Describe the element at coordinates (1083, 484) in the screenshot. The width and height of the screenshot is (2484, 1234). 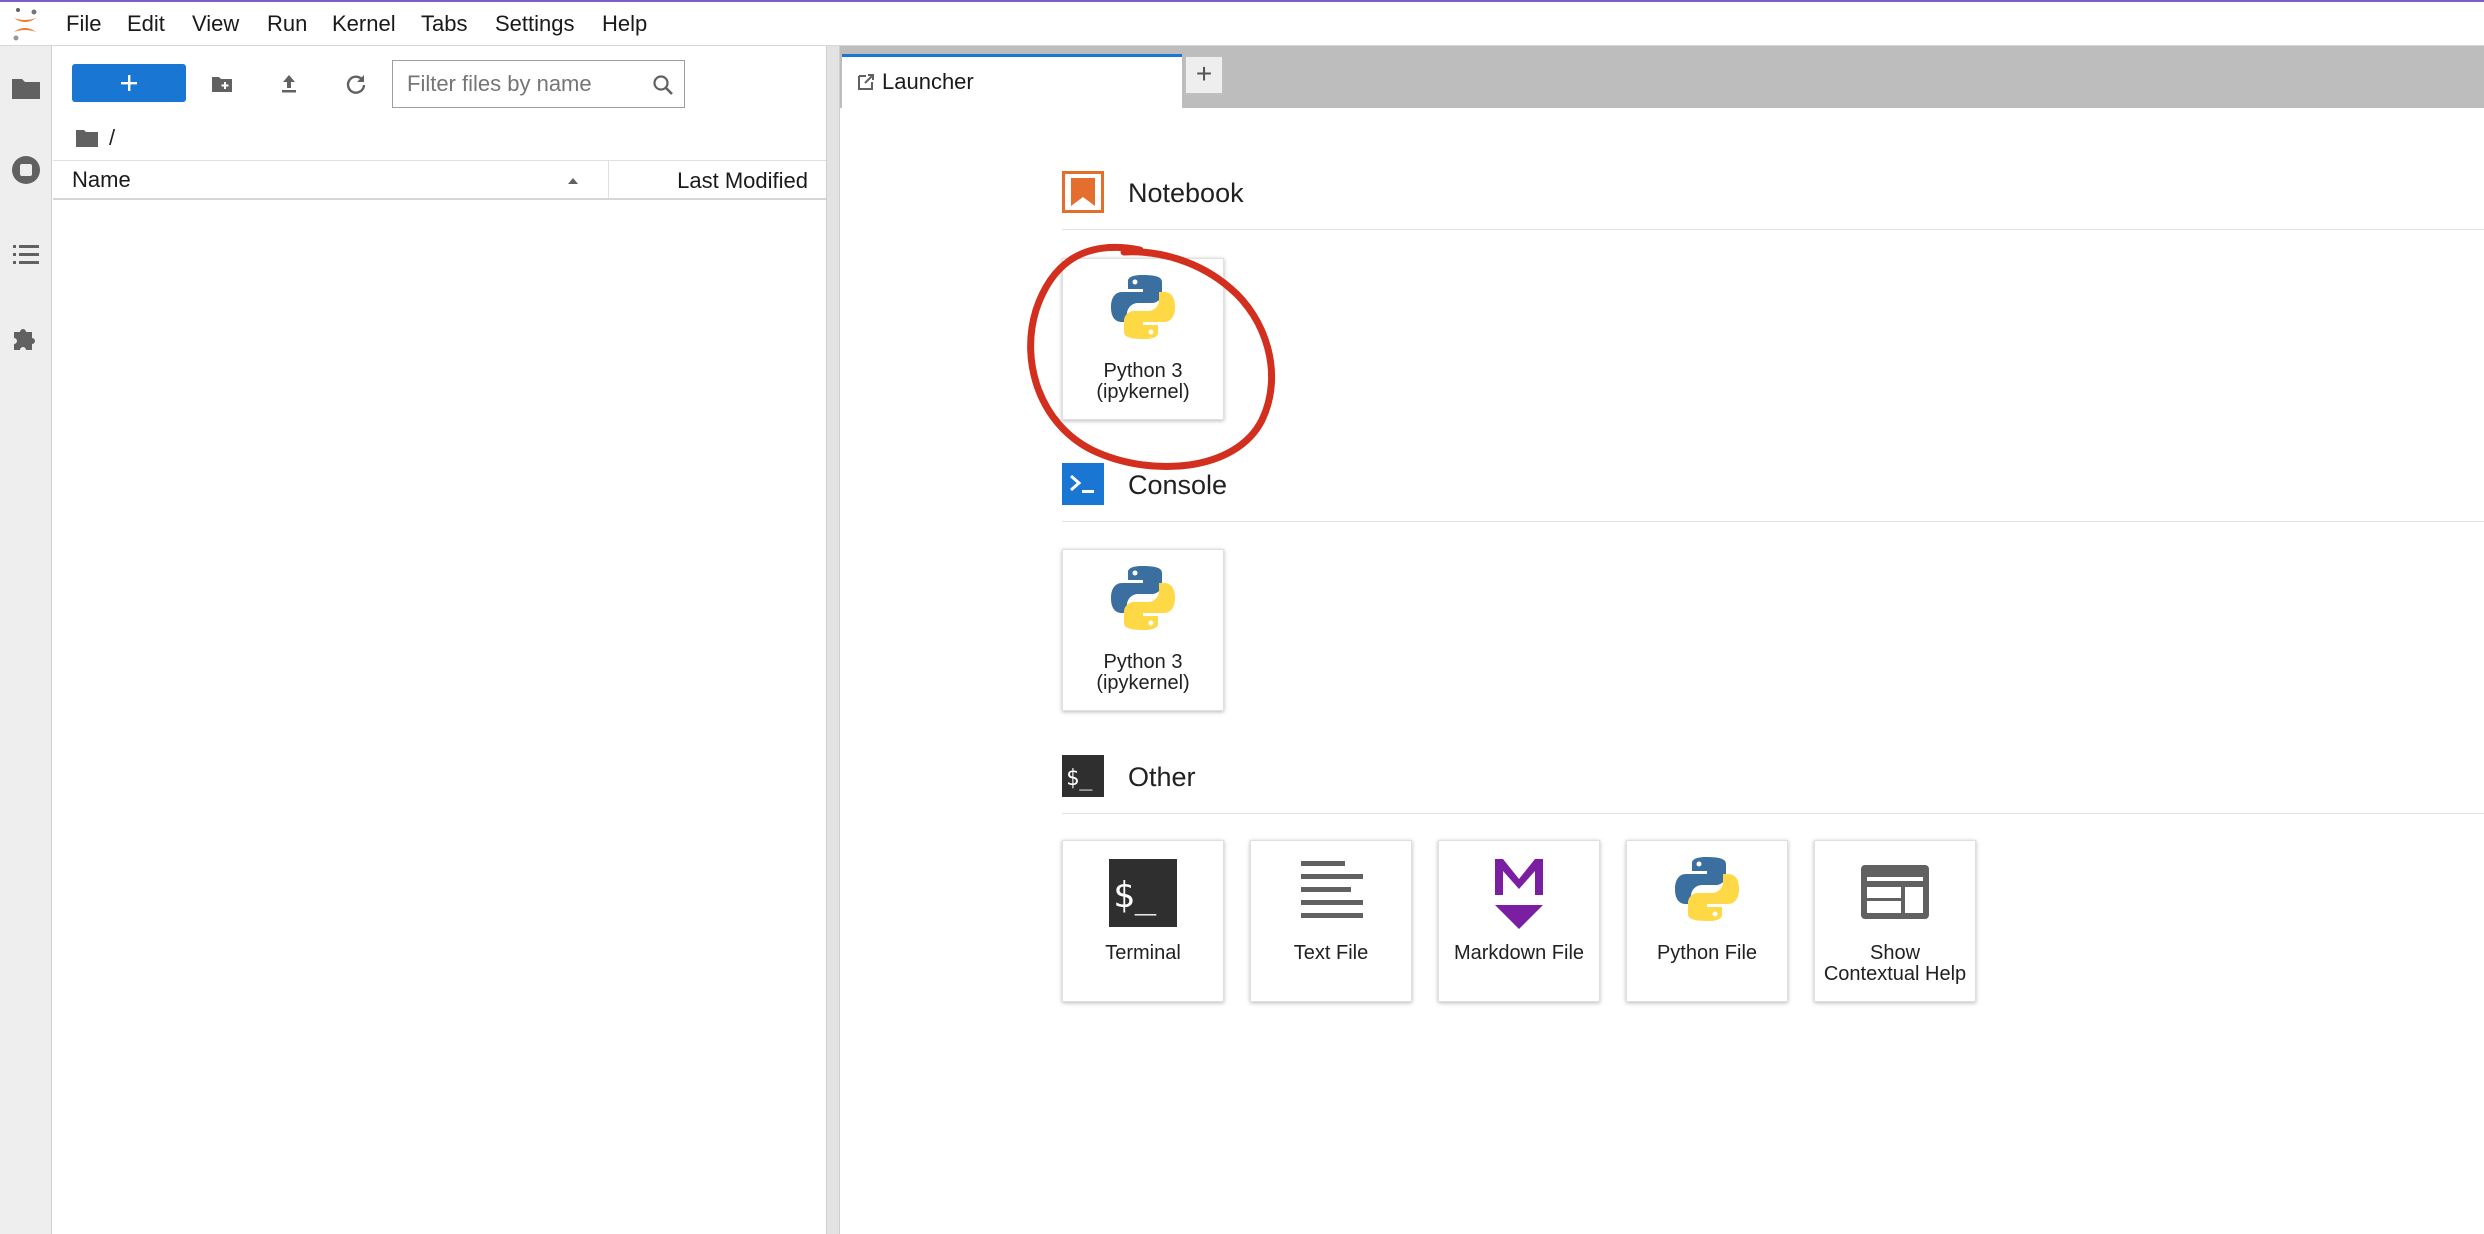
I see `console-icon` at that location.